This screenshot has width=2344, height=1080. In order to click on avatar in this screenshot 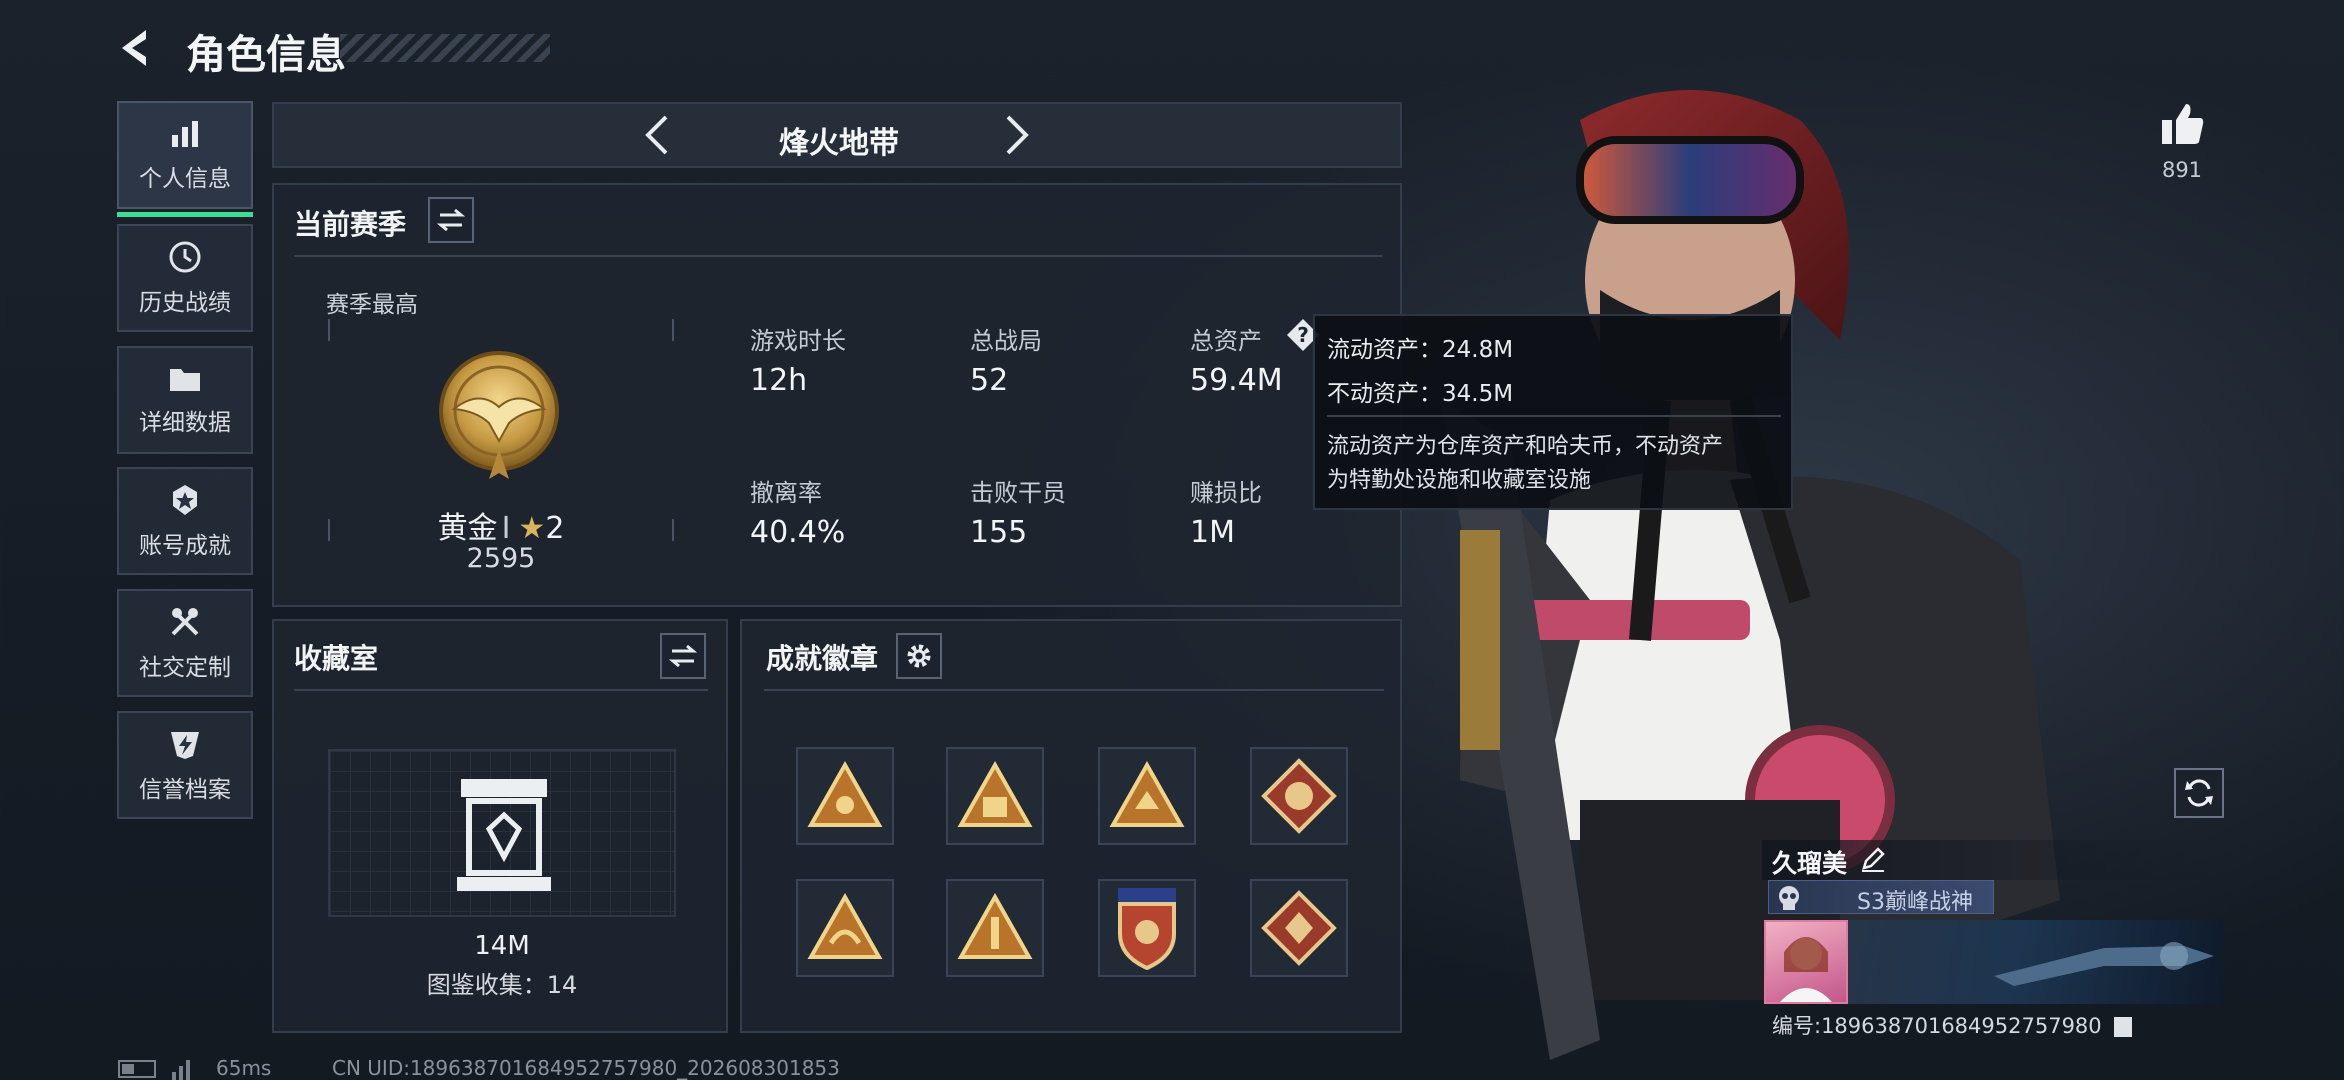, I will do `click(1806, 962)`.